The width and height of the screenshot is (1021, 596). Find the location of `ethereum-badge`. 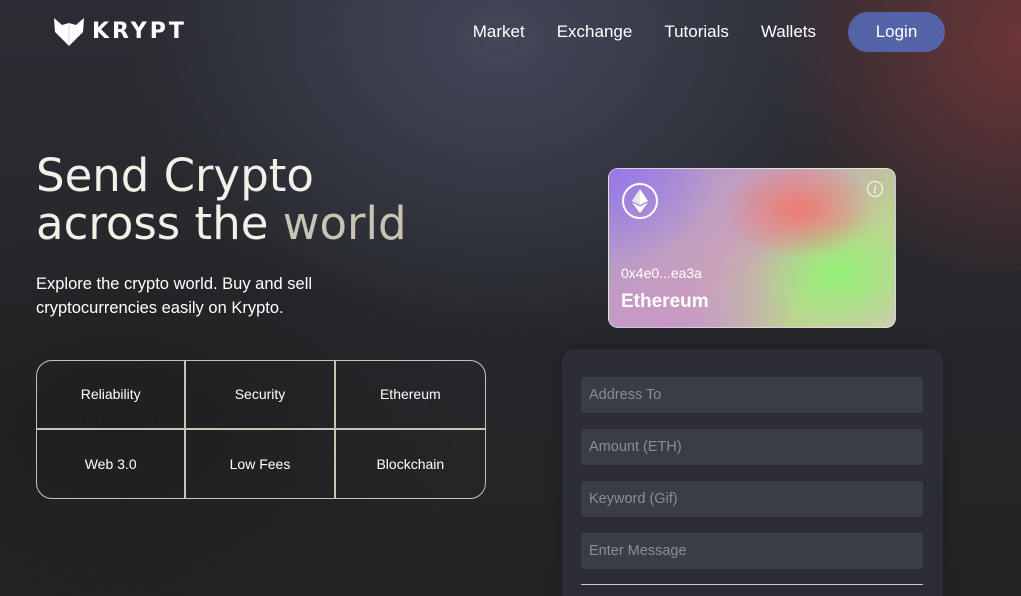

ethereum-badge is located at coordinates (640, 201).